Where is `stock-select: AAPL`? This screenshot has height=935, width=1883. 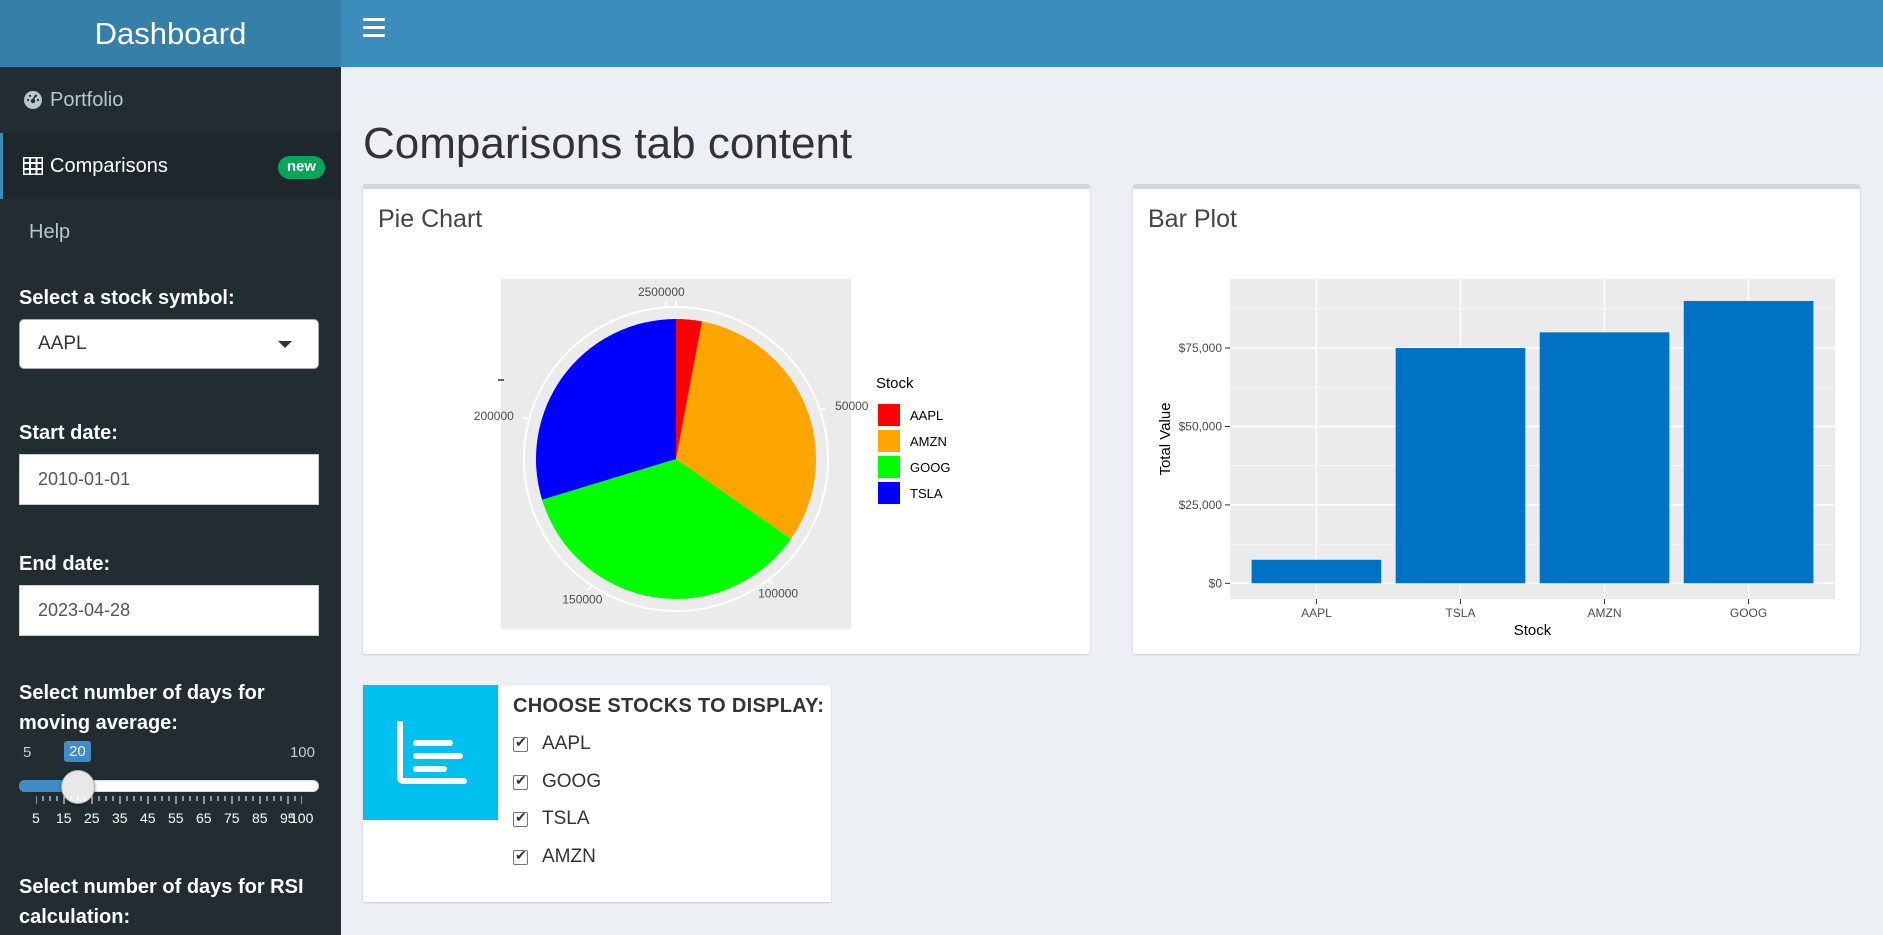
stock-select: AAPL is located at coordinates (169, 344).